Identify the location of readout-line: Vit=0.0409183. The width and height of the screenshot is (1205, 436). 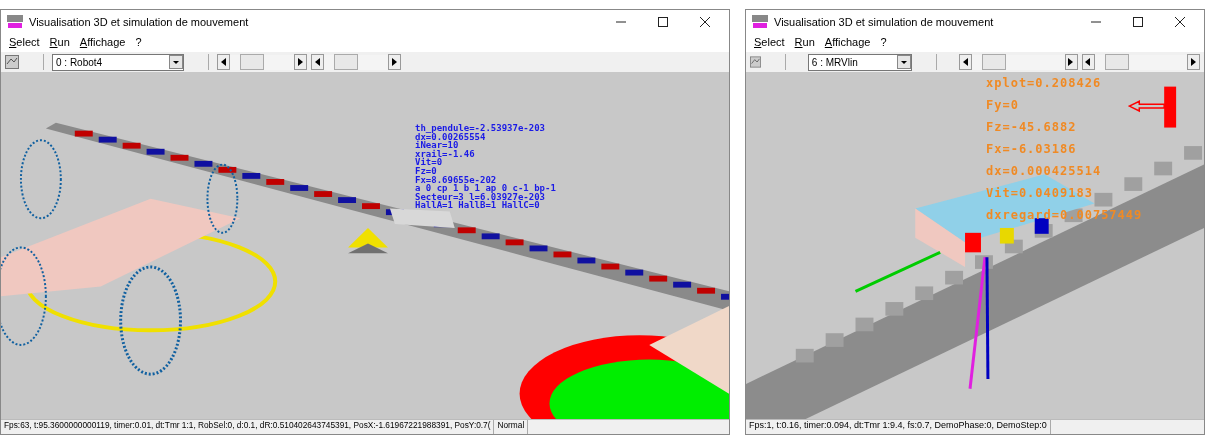
(1040, 193).